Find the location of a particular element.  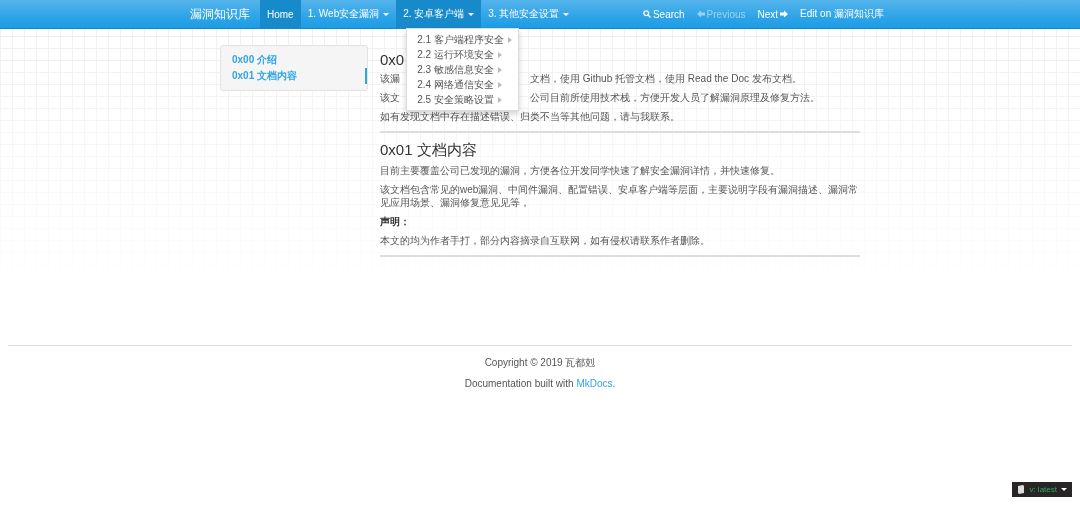

section-heading: 0x01 文档内容 is located at coordinates (428, 150).